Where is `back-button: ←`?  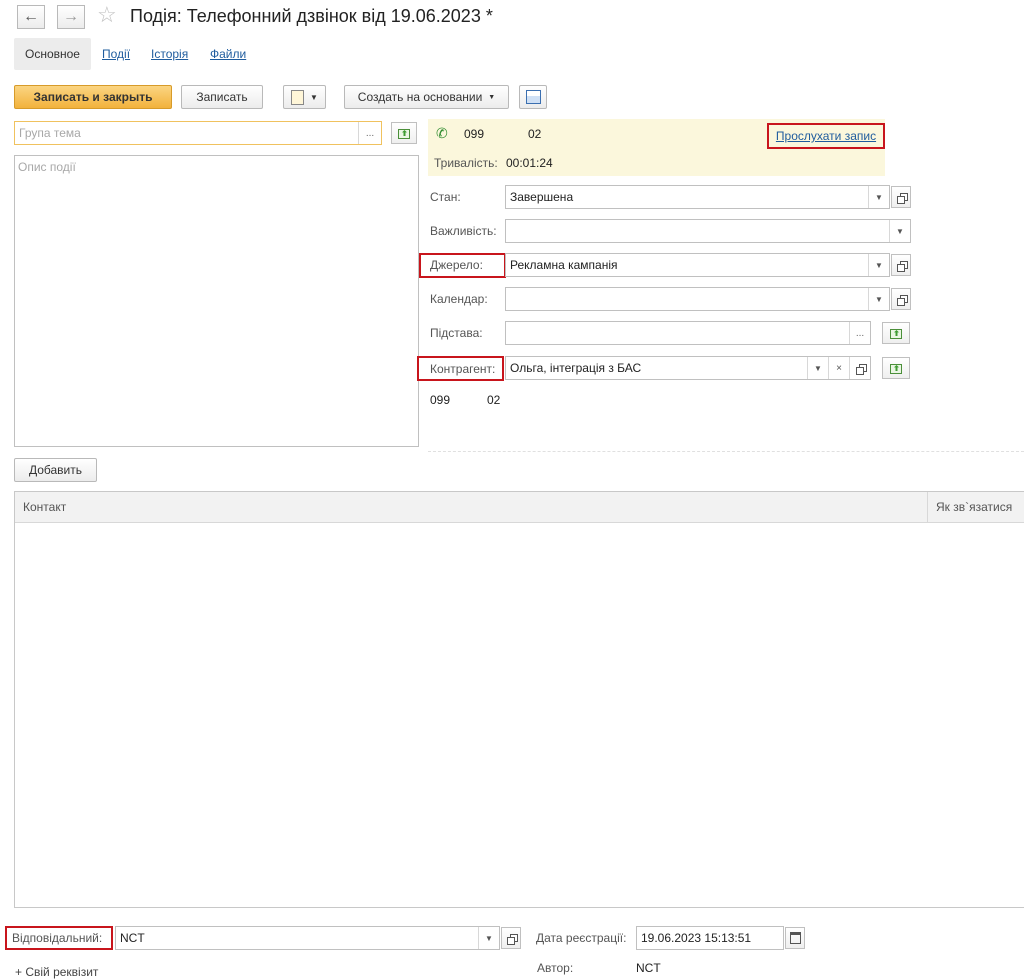 back-button: ← is located at coordinates (31, 17).